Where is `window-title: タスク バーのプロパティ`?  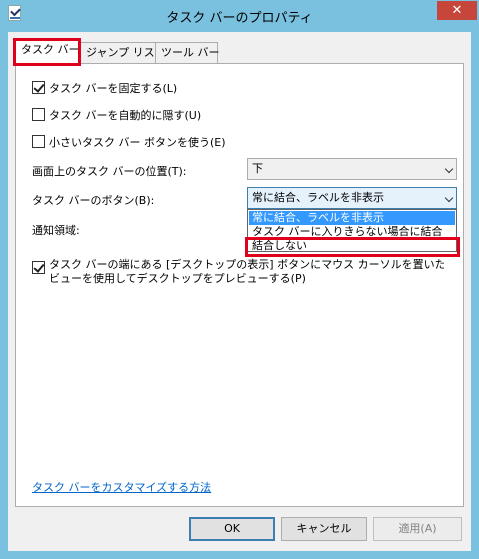
window-title: タスク バーのプロパティ is located at coordinates (239, 18).